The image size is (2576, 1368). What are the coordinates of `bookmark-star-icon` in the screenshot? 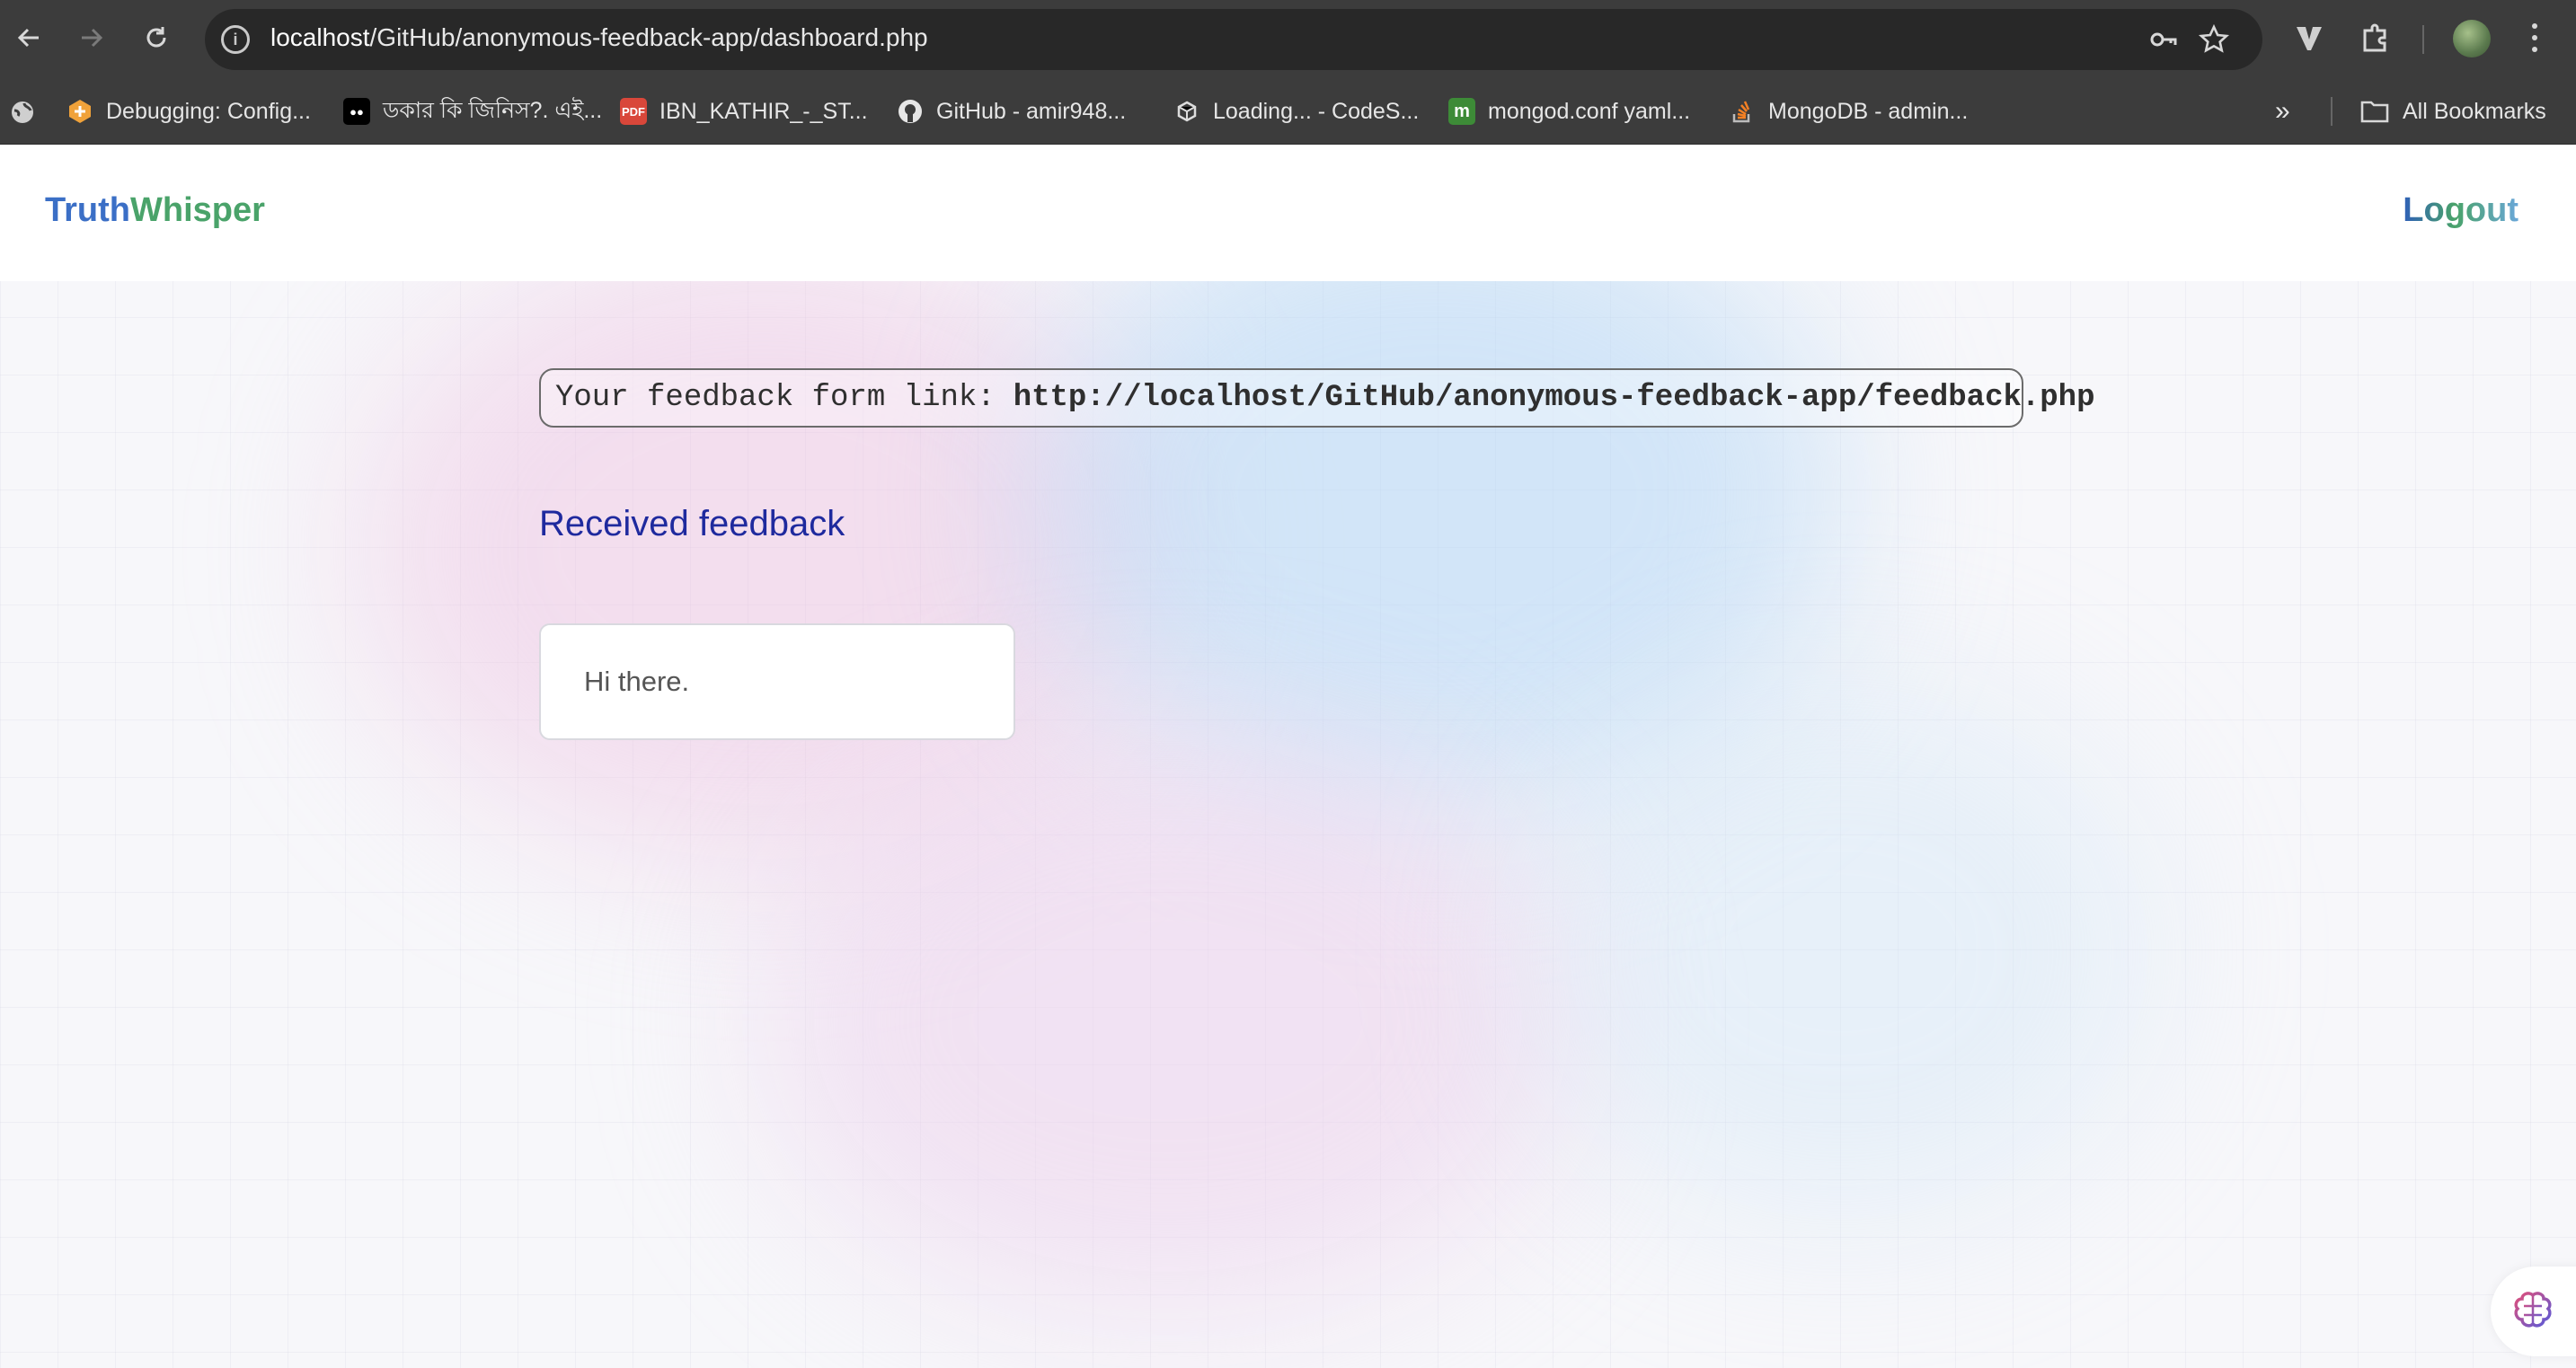 It's located at (2214, 39).